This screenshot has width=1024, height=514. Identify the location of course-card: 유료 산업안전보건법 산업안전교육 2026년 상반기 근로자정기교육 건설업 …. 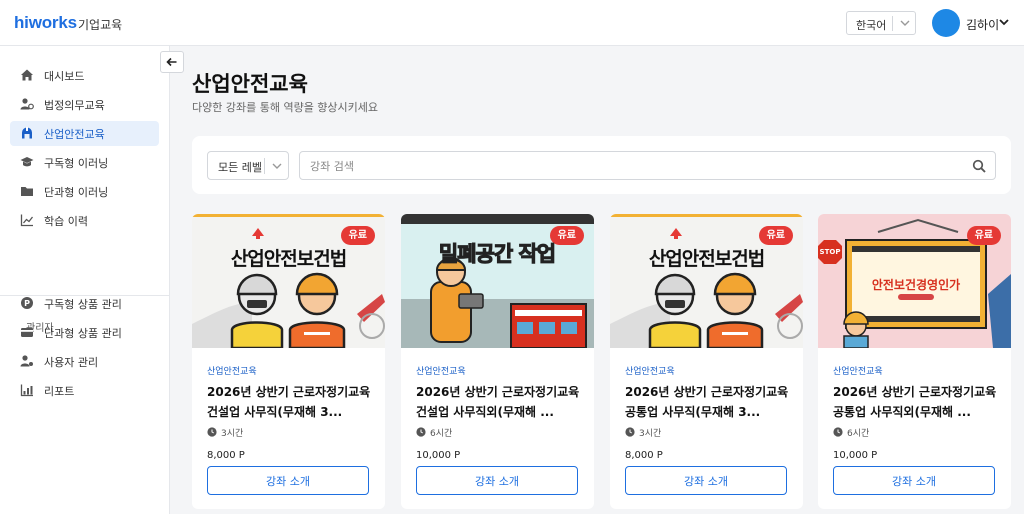
(288, 361).